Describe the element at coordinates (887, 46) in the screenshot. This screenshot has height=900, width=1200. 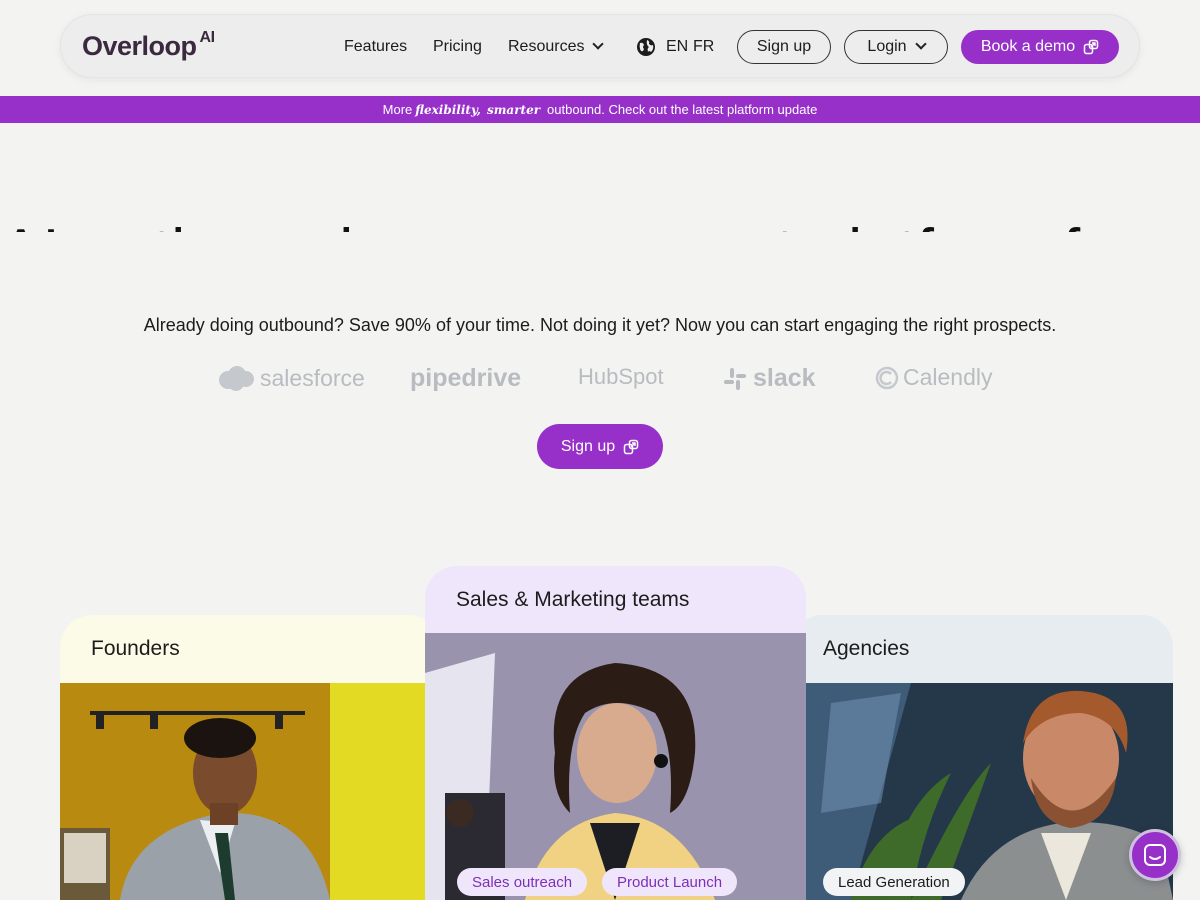
I see `login-label: Login` at that location.